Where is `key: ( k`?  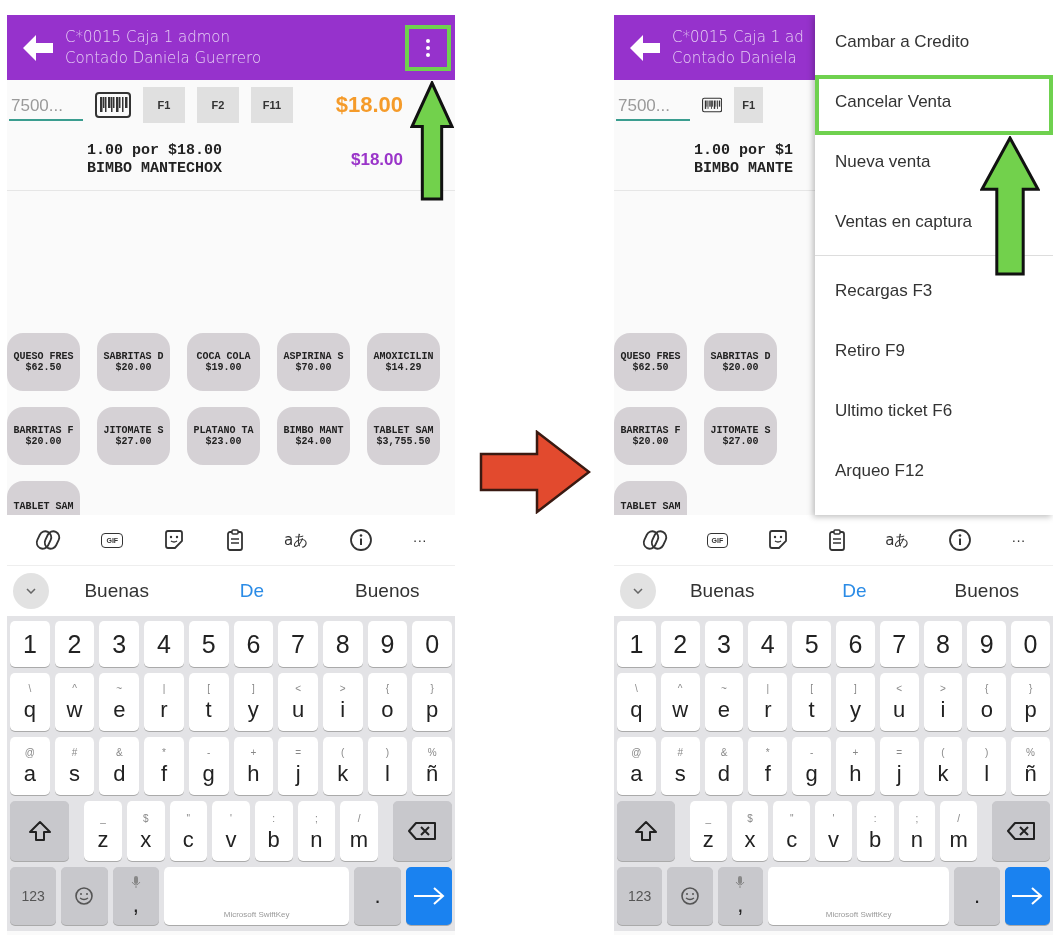
key: ( k is located at coordinates (342, 766).